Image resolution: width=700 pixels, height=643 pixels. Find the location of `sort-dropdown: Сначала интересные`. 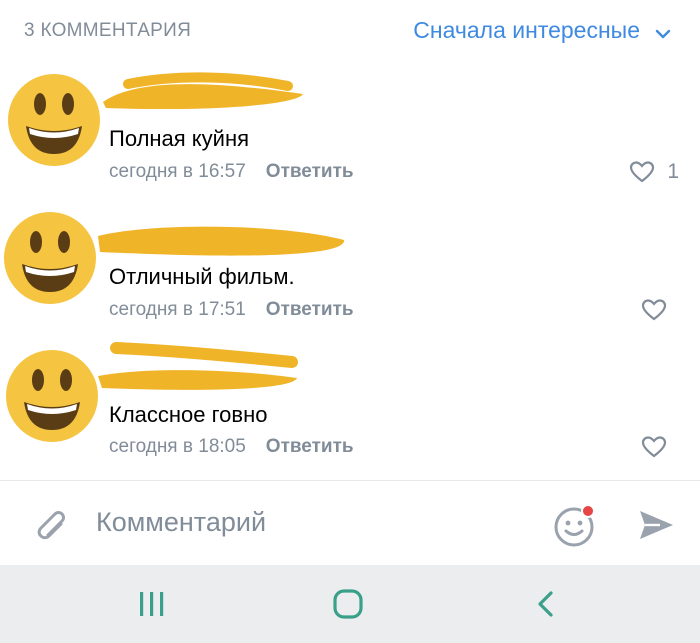

sort-dropdown: Сначала интересные is located at coordinates (542, 30).